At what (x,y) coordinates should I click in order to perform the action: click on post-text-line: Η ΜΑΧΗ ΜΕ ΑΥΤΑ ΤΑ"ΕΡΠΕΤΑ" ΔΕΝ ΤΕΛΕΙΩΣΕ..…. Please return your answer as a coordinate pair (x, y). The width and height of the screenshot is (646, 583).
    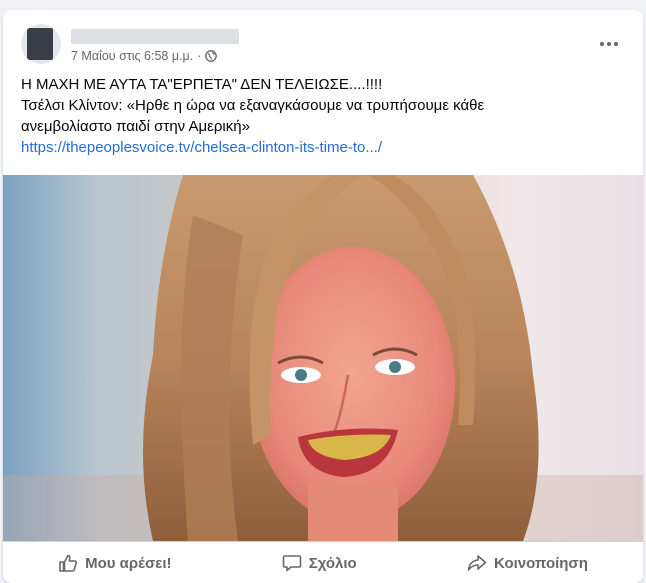
    Looking at the image, I should click on (202, 84).